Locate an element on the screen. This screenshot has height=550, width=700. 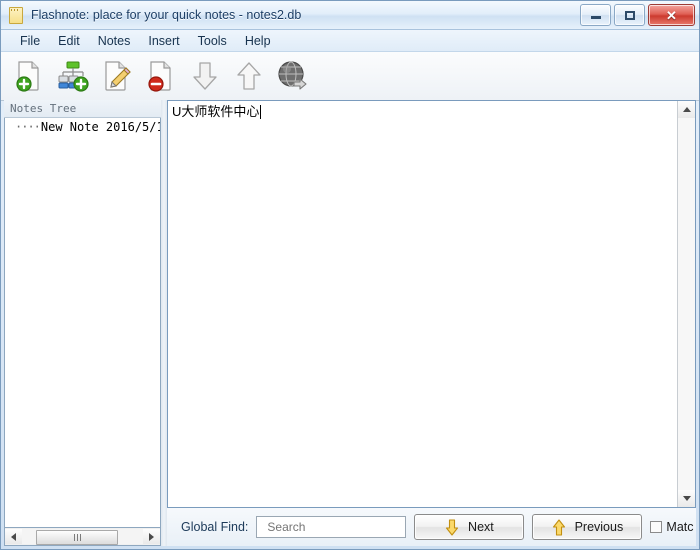
minimize-button is located at coordinates (595, 15).